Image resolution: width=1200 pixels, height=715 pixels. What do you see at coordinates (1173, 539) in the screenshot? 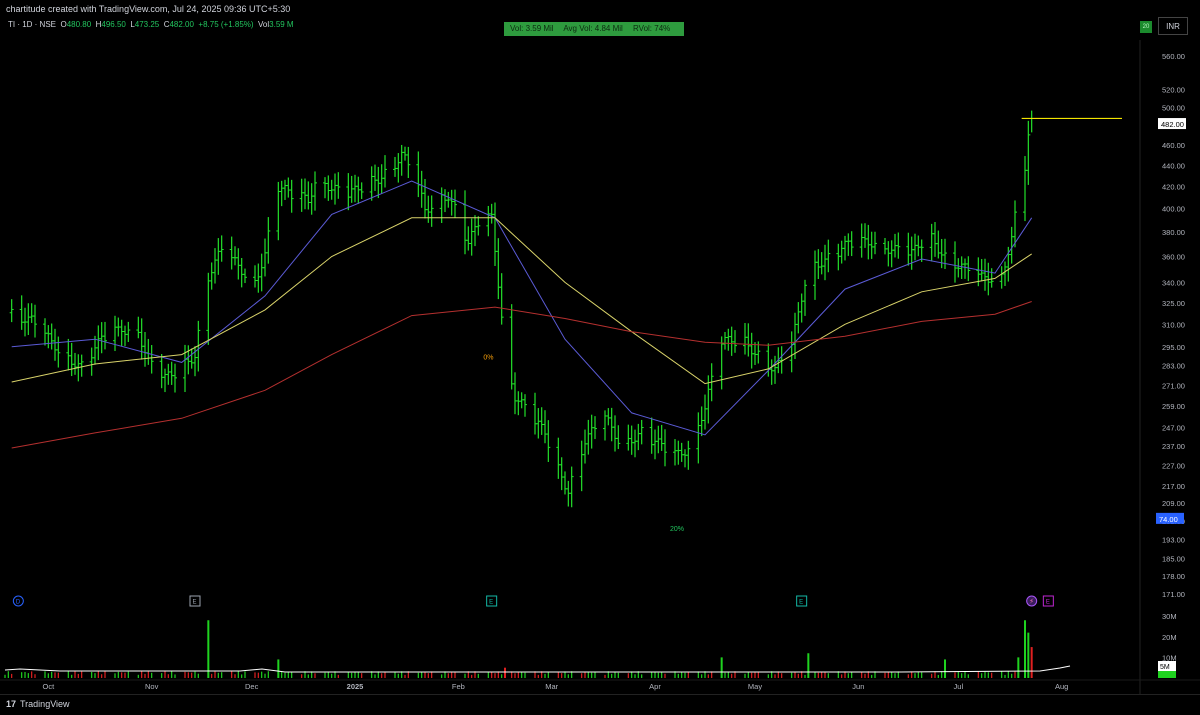
I see `y-tick-label: 193.00` at bounding box center [1173, 539].